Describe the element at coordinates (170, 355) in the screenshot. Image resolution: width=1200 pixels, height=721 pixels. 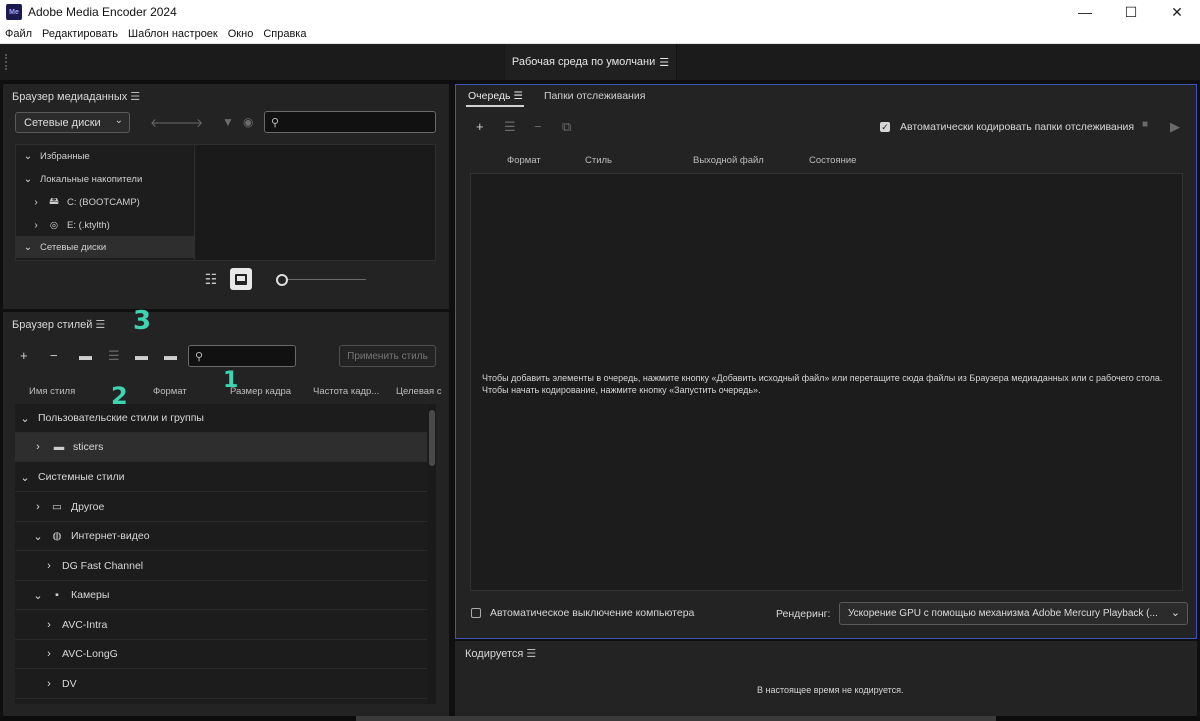
I see `export-preset-icon: ▬` at that location.